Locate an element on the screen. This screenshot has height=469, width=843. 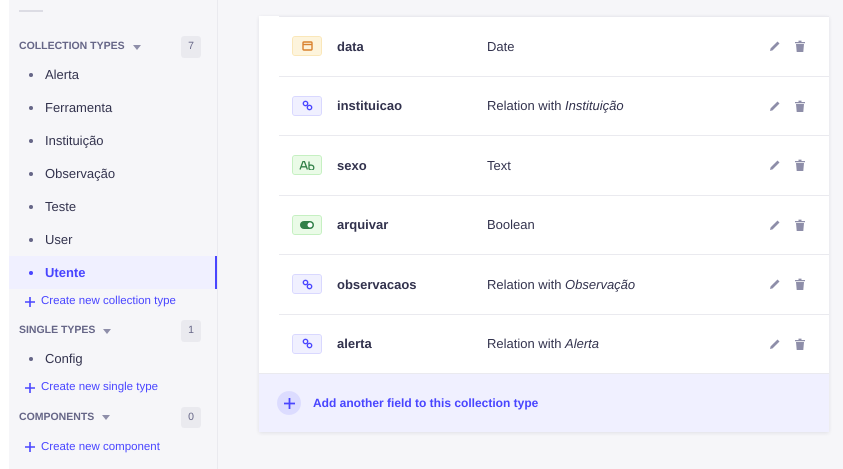
sidebar-item: Config is located at coordinates (113, 359).